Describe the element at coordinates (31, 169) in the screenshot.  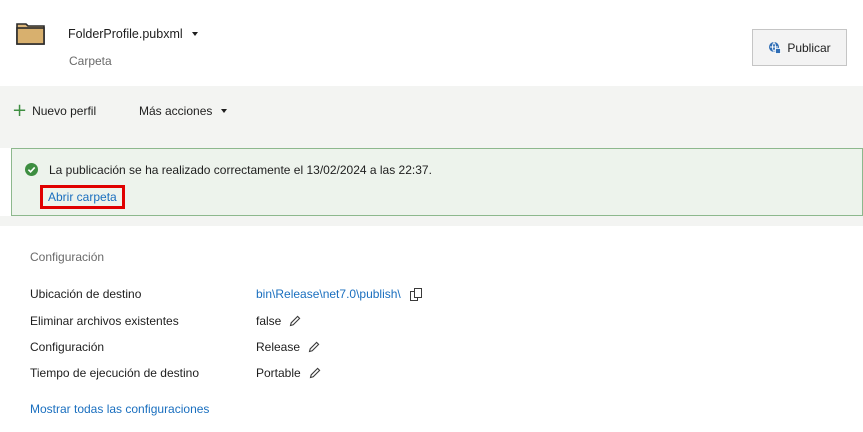
I see `check-circle-icon` at that location.